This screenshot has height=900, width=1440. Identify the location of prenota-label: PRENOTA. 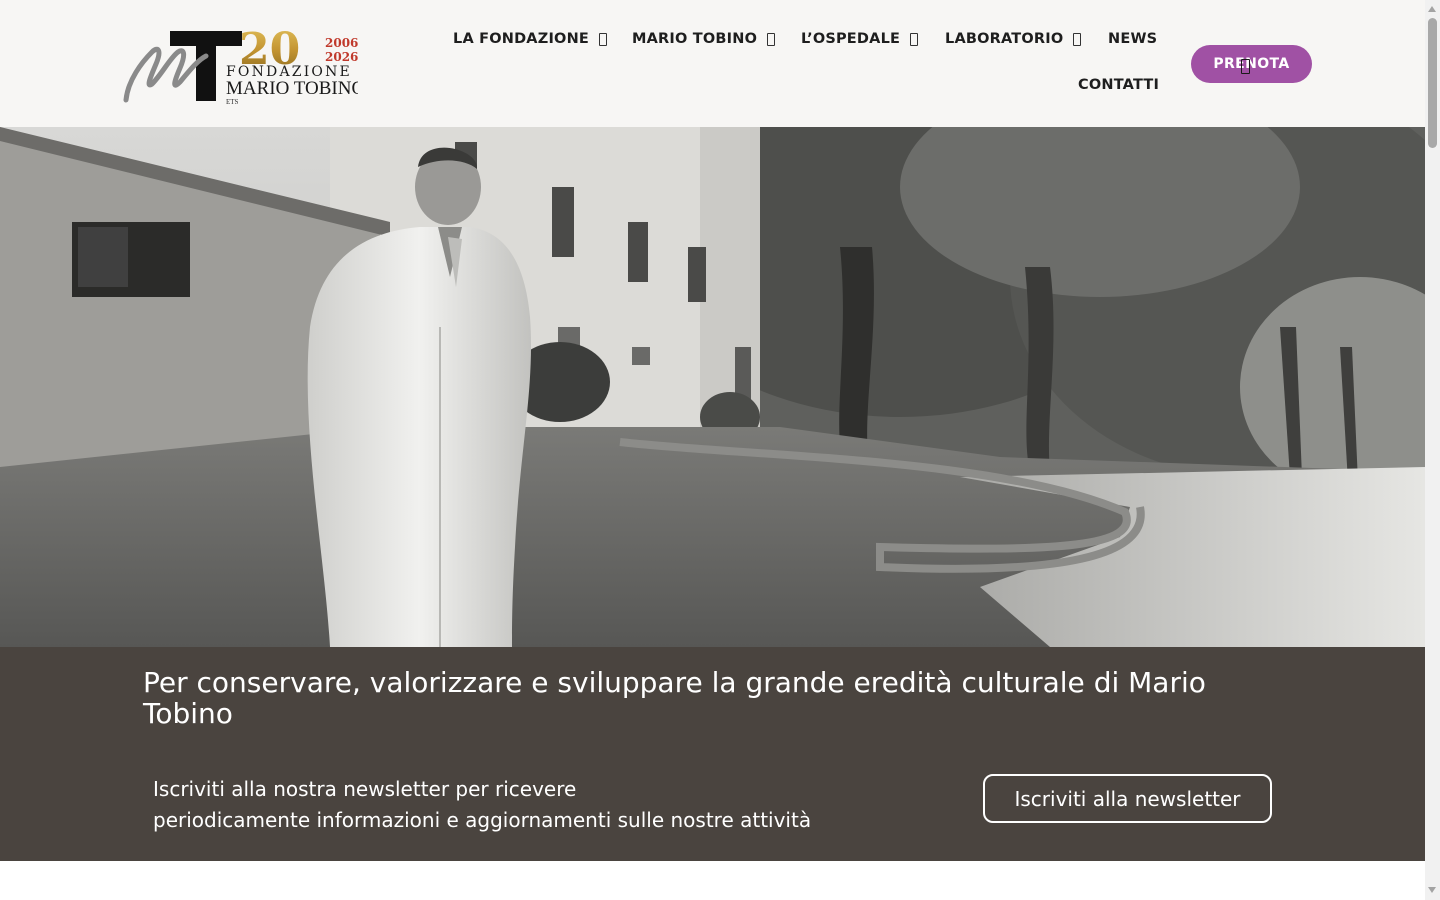
(1251, 64).